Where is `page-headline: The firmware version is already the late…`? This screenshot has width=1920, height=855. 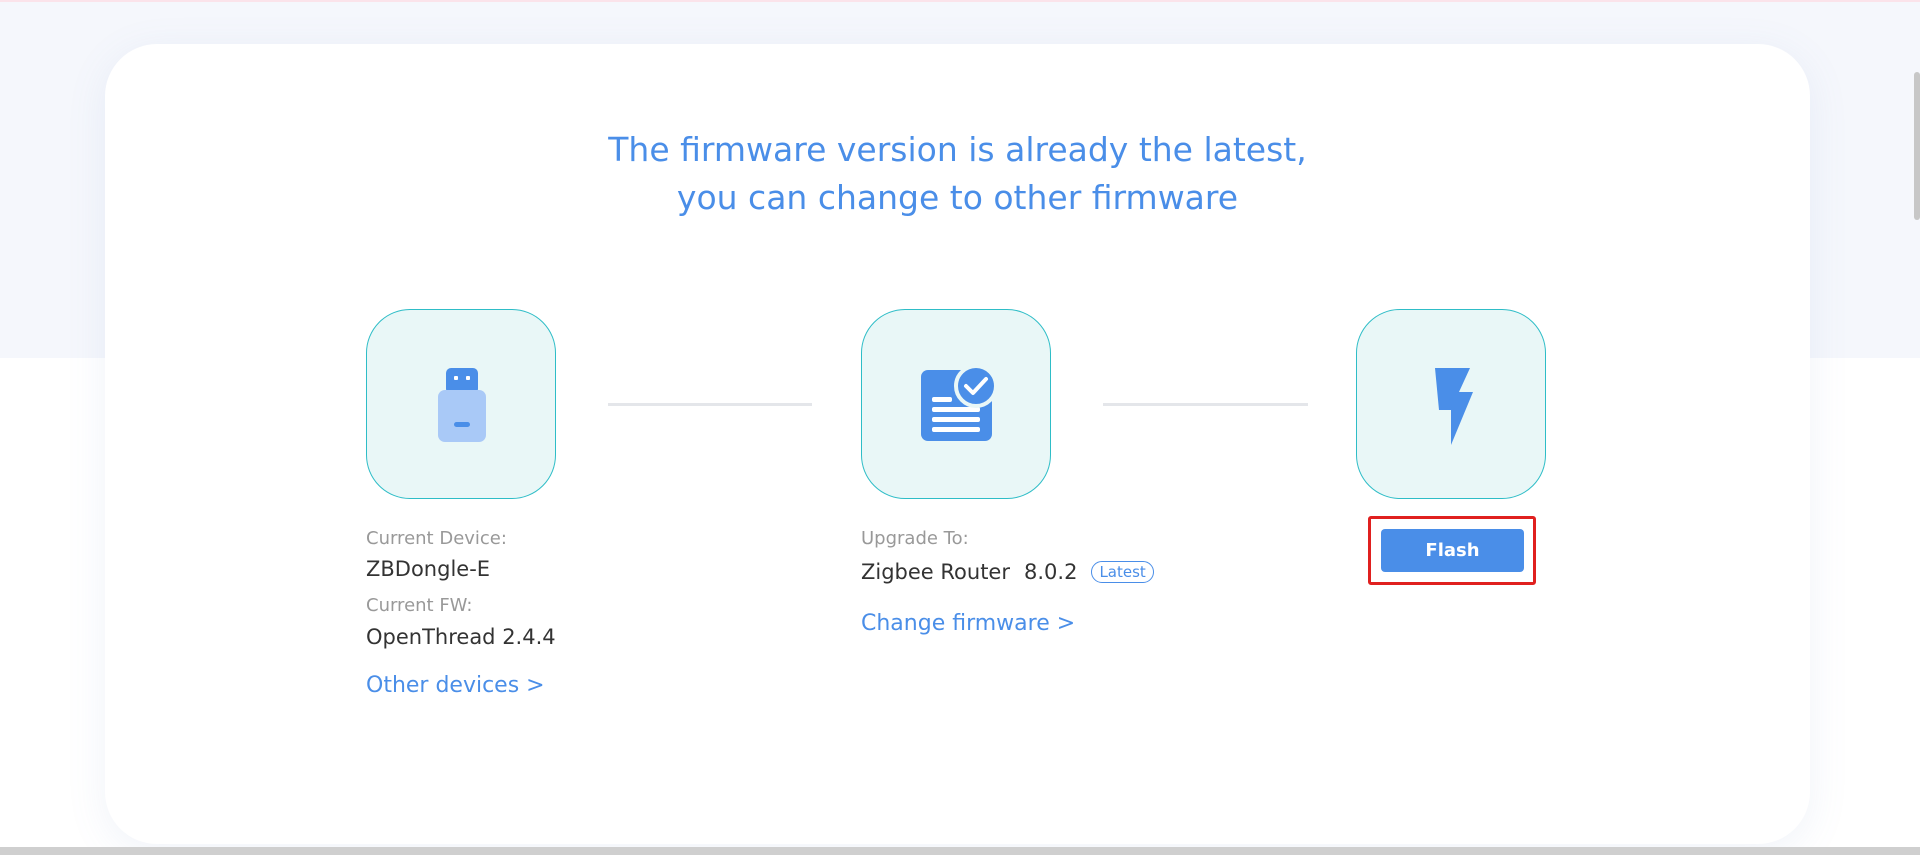 page-headline: The firmware version is already the late… is located at coordinates (957, 174).